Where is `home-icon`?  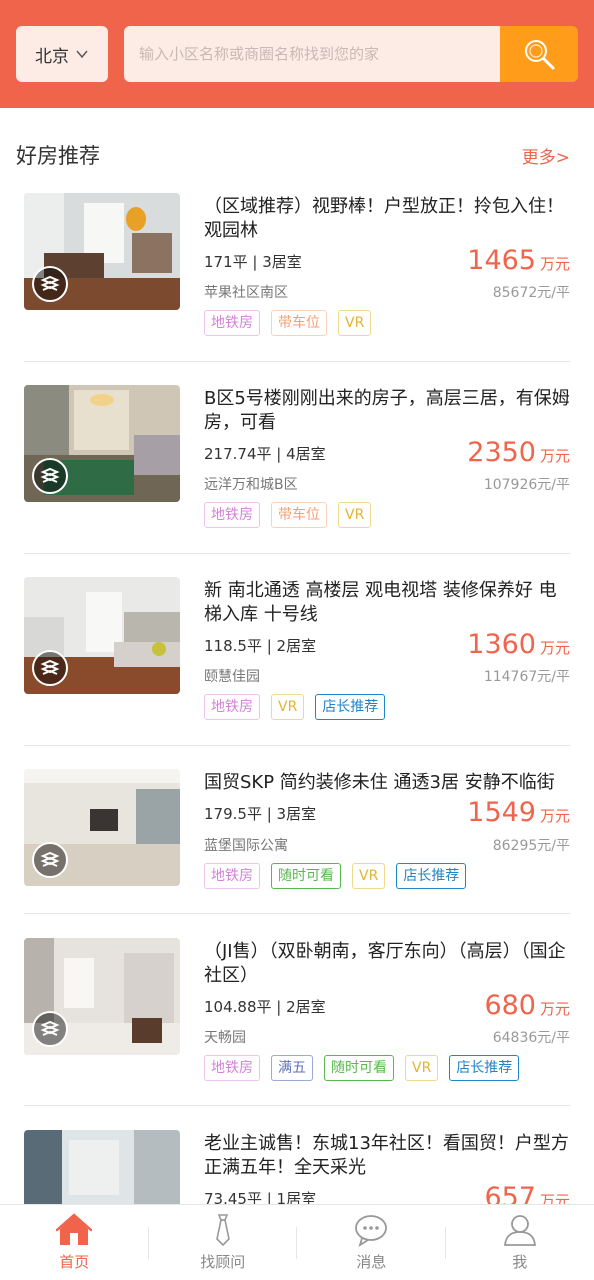 home-icon is located at coordinates (74, 1229).